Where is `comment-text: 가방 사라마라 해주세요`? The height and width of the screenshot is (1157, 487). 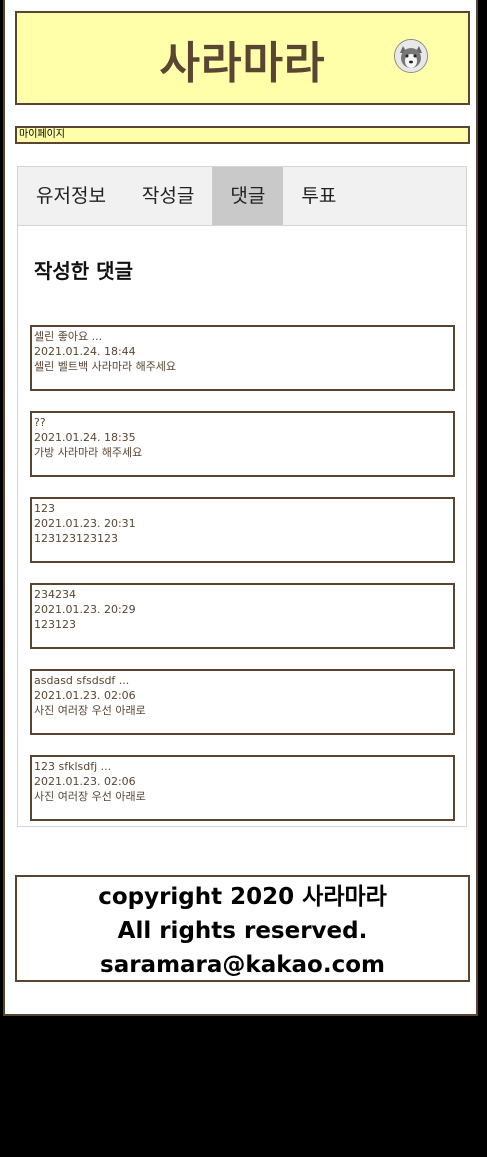
comment-text: 가방 사라마라 해주세요 is located at coordinates (88, 452).